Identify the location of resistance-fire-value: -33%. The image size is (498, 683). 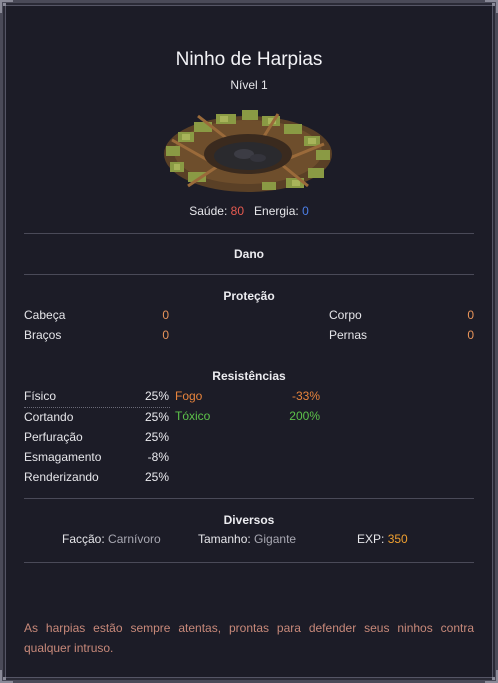
(305, 396).